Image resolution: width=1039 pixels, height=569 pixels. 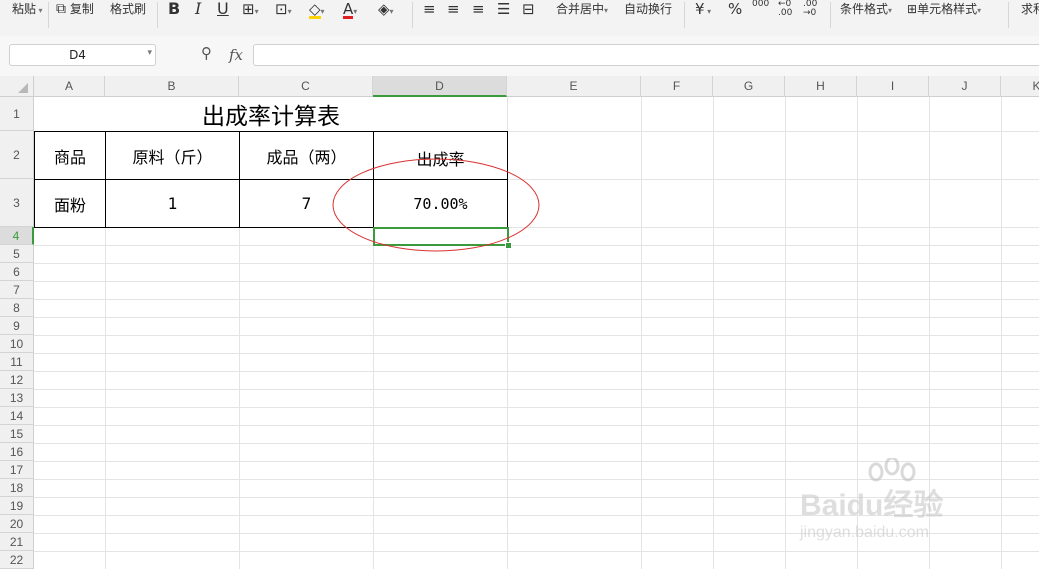 I want to click on fill-color-icon: ◇, so click(x=315, y=9).